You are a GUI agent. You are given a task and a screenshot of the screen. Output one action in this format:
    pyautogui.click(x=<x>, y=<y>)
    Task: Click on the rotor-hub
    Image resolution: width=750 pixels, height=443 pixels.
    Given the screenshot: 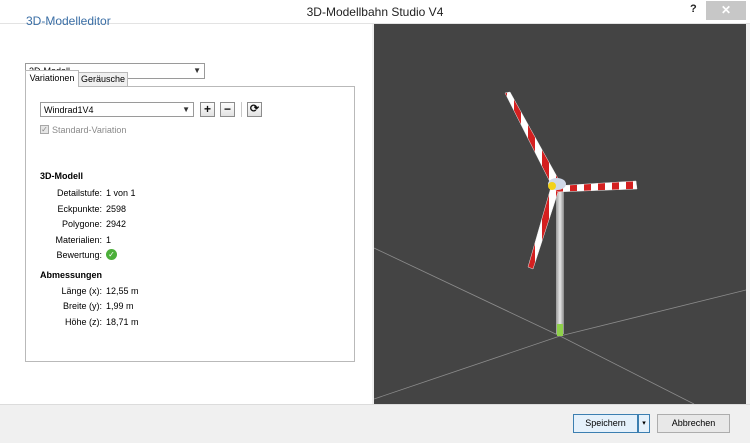 What is the action you would take?
    pyautogui.click(x=552, y=186)
    